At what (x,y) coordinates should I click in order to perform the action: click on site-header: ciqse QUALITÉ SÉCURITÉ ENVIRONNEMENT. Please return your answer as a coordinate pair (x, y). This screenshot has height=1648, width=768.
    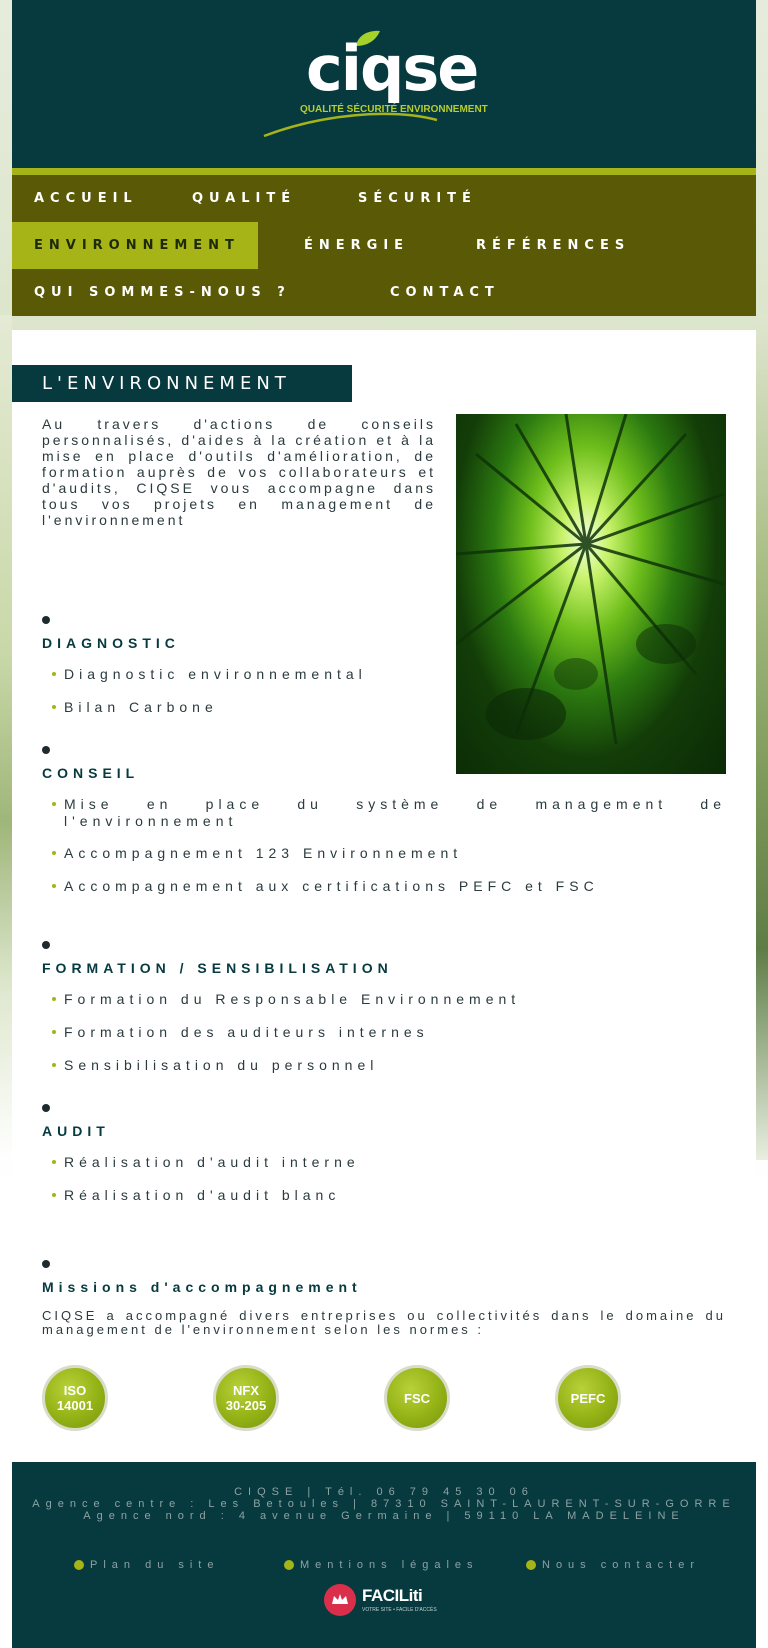
    Looking at the image, I should click on (384, 84).